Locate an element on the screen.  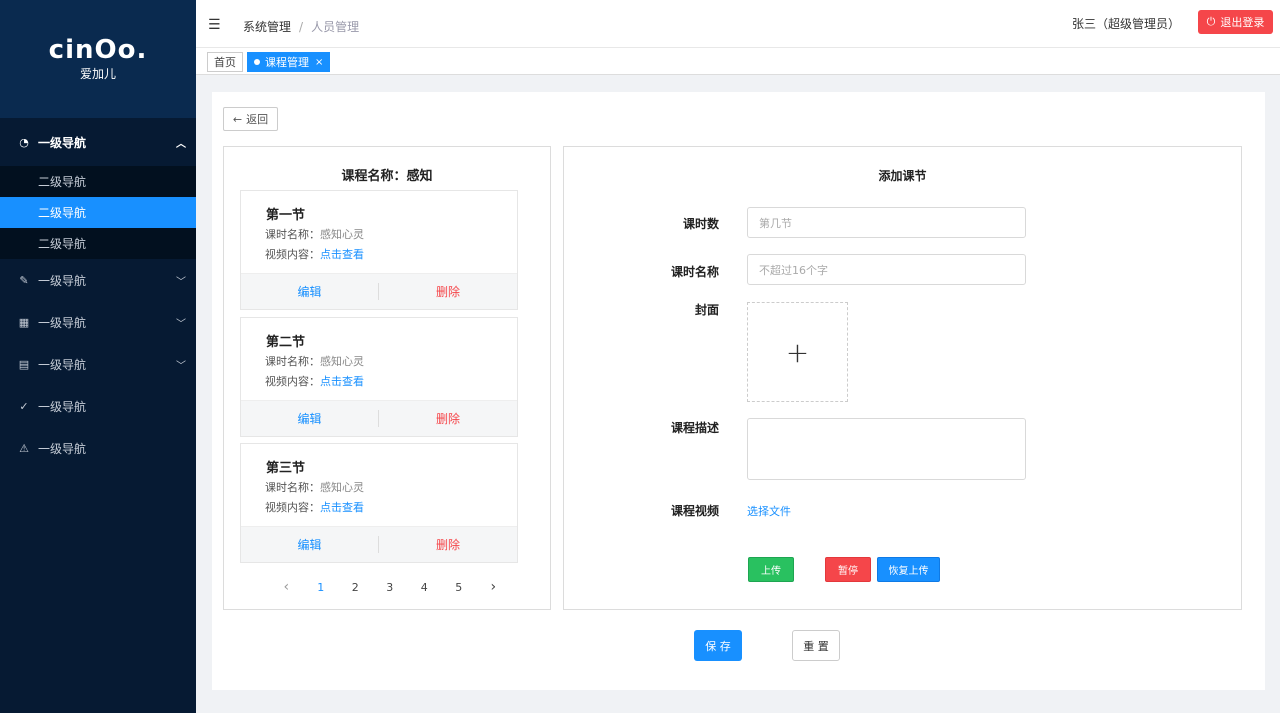
top-header: ☰ 系统管理 / 人员管理 张三（超级管理员） ⏻ 退出登录 is located at coordinates (738, 24).